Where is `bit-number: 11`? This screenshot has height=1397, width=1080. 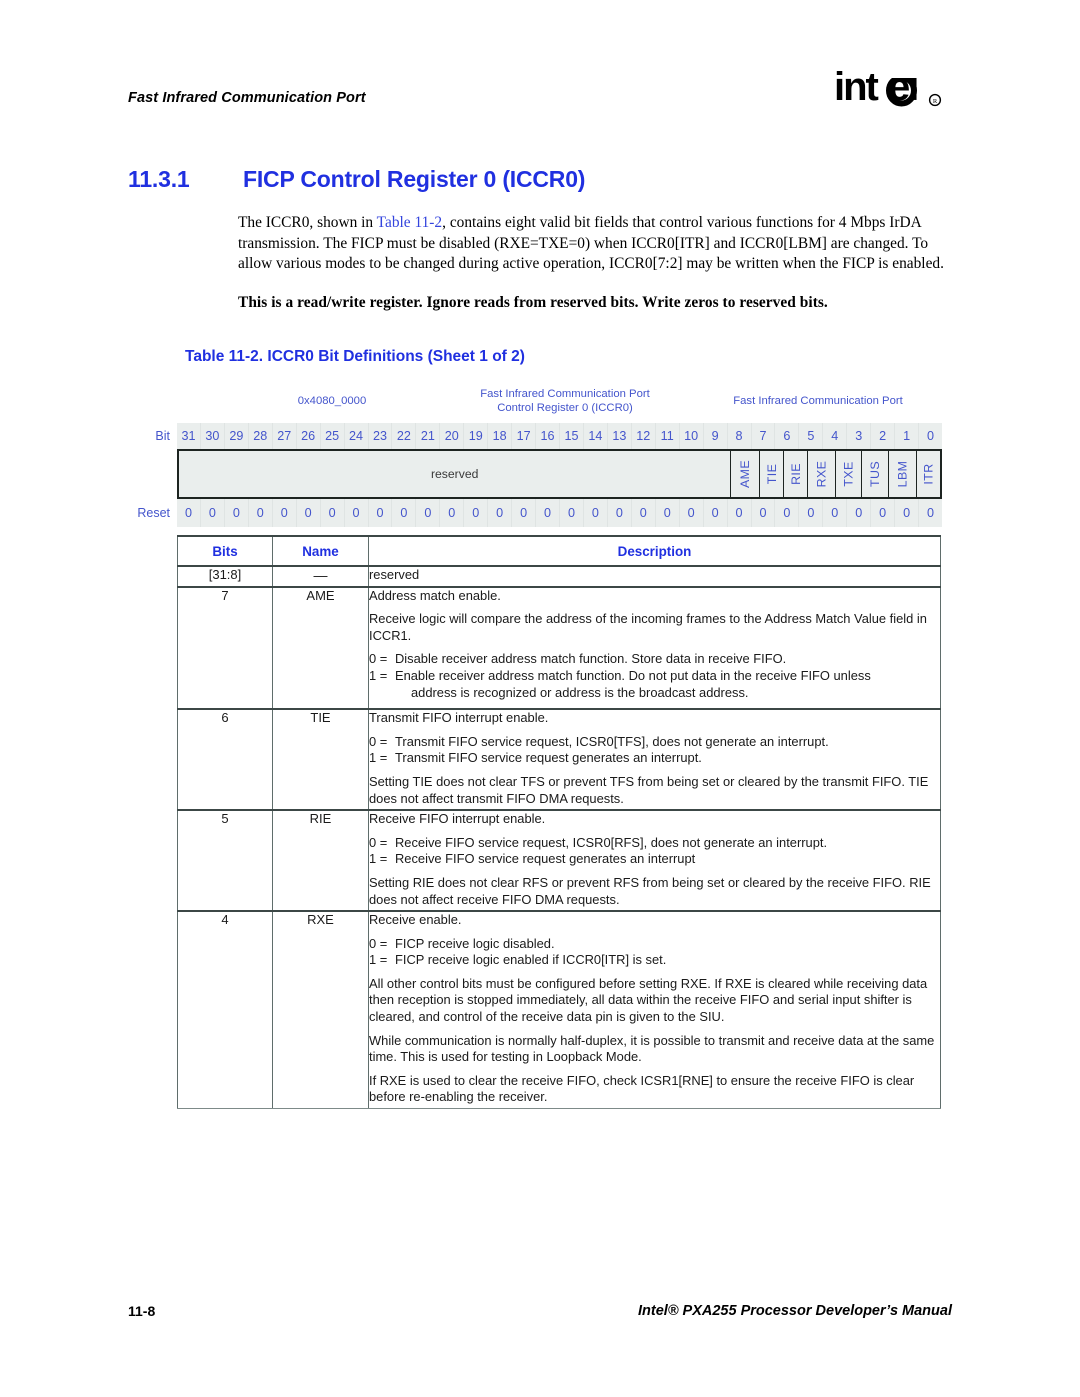 bit-number: 11 is located at coordinates (668, 436).